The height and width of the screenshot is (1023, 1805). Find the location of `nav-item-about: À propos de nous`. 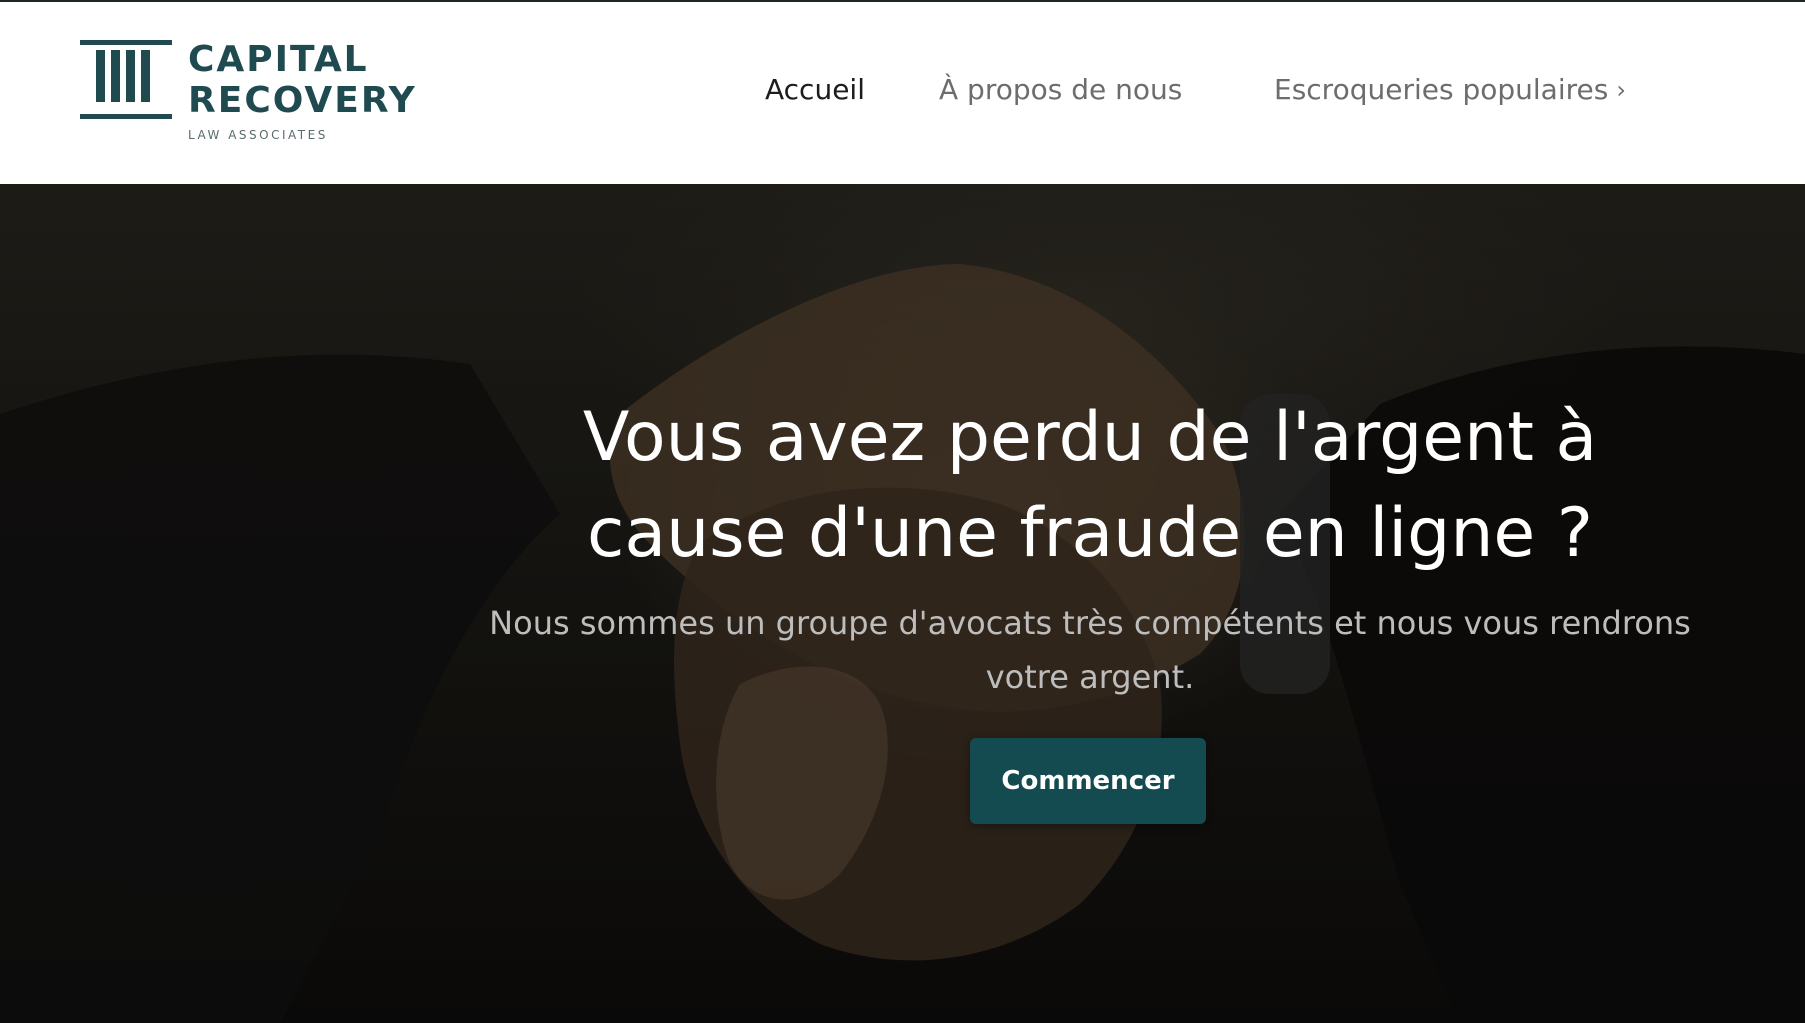

nav-item-about: À propos de nous is located at coordinates (1060, 90).